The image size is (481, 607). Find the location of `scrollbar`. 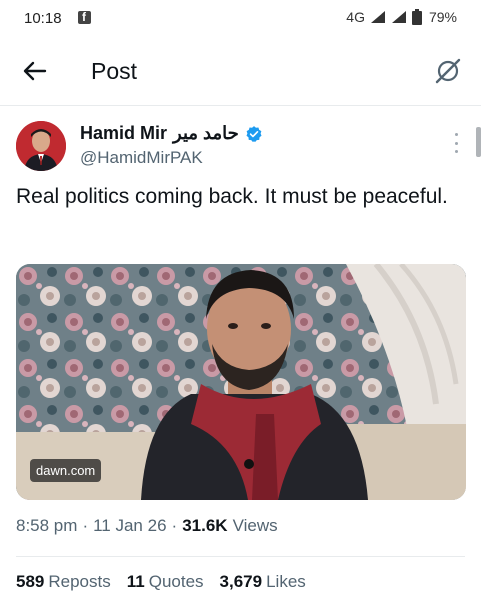

scrollbar is located at coordinates (478, 142).